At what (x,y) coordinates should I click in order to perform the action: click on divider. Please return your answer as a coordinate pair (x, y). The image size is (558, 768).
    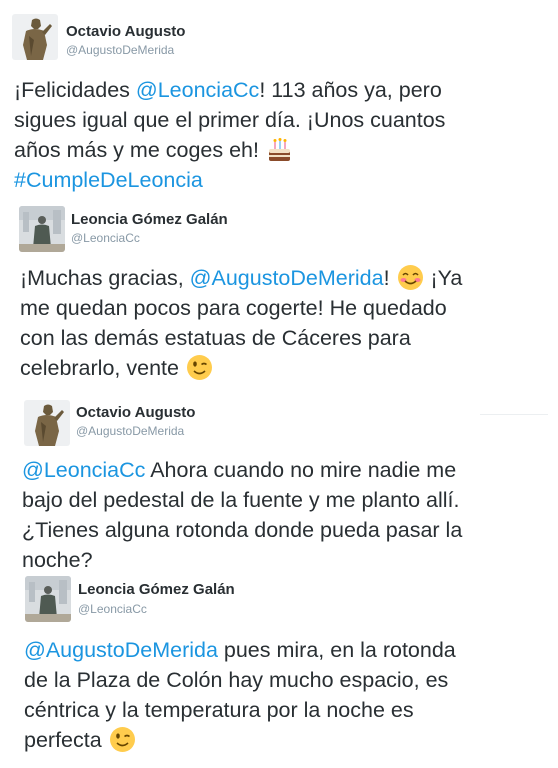
    Looking at the image, I should click on (514, 414).